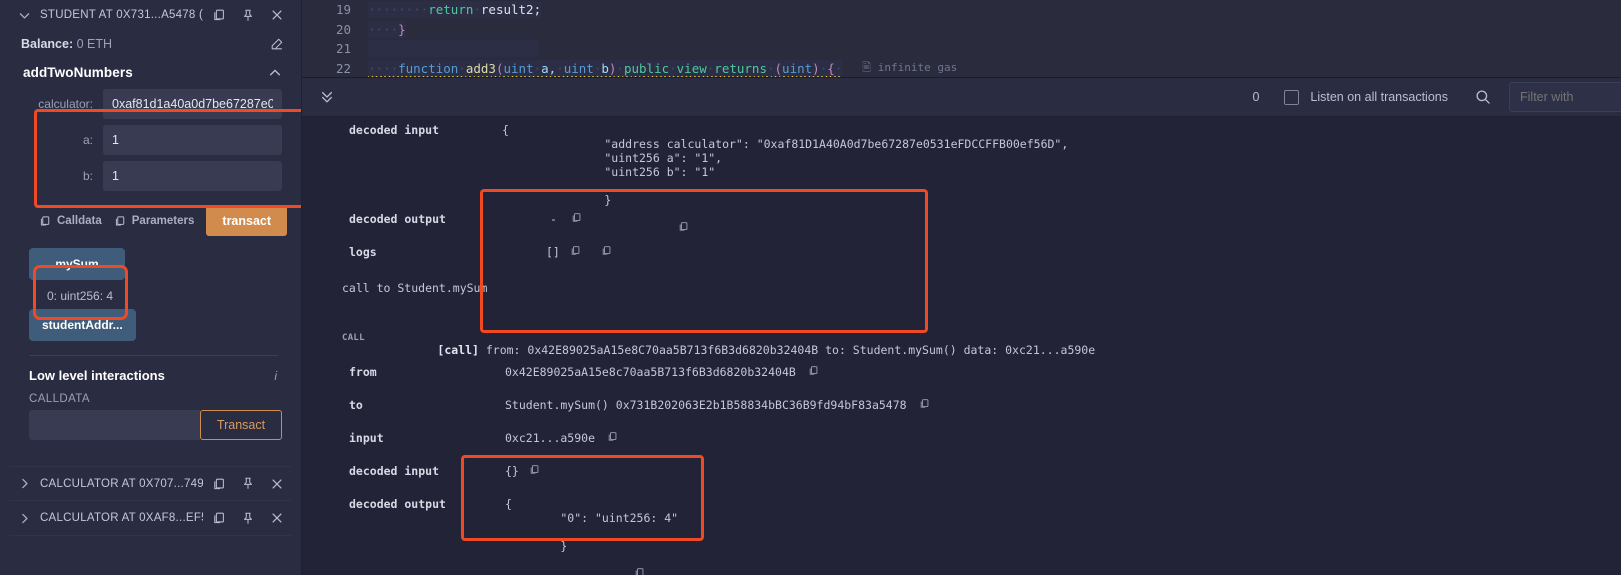 The image size is (1621, 575). What do you see at coordinates (121, 483) in the screenshot?
I see `instance-title: CALCULATOR AT 0X707...749D8` at bounding box center [121, 483].